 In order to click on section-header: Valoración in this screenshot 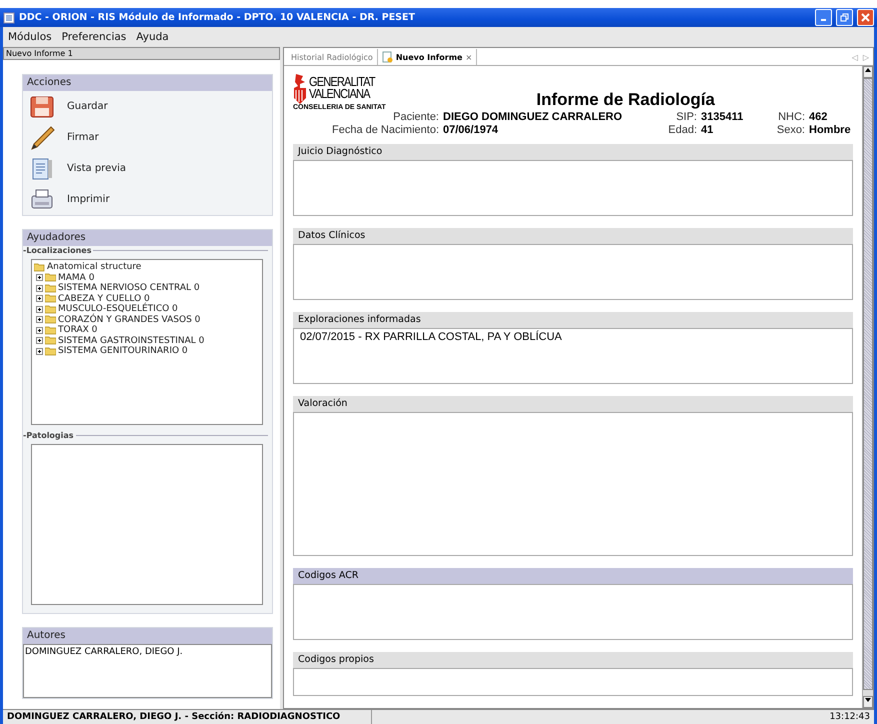, I will do `click(573, 404)`.